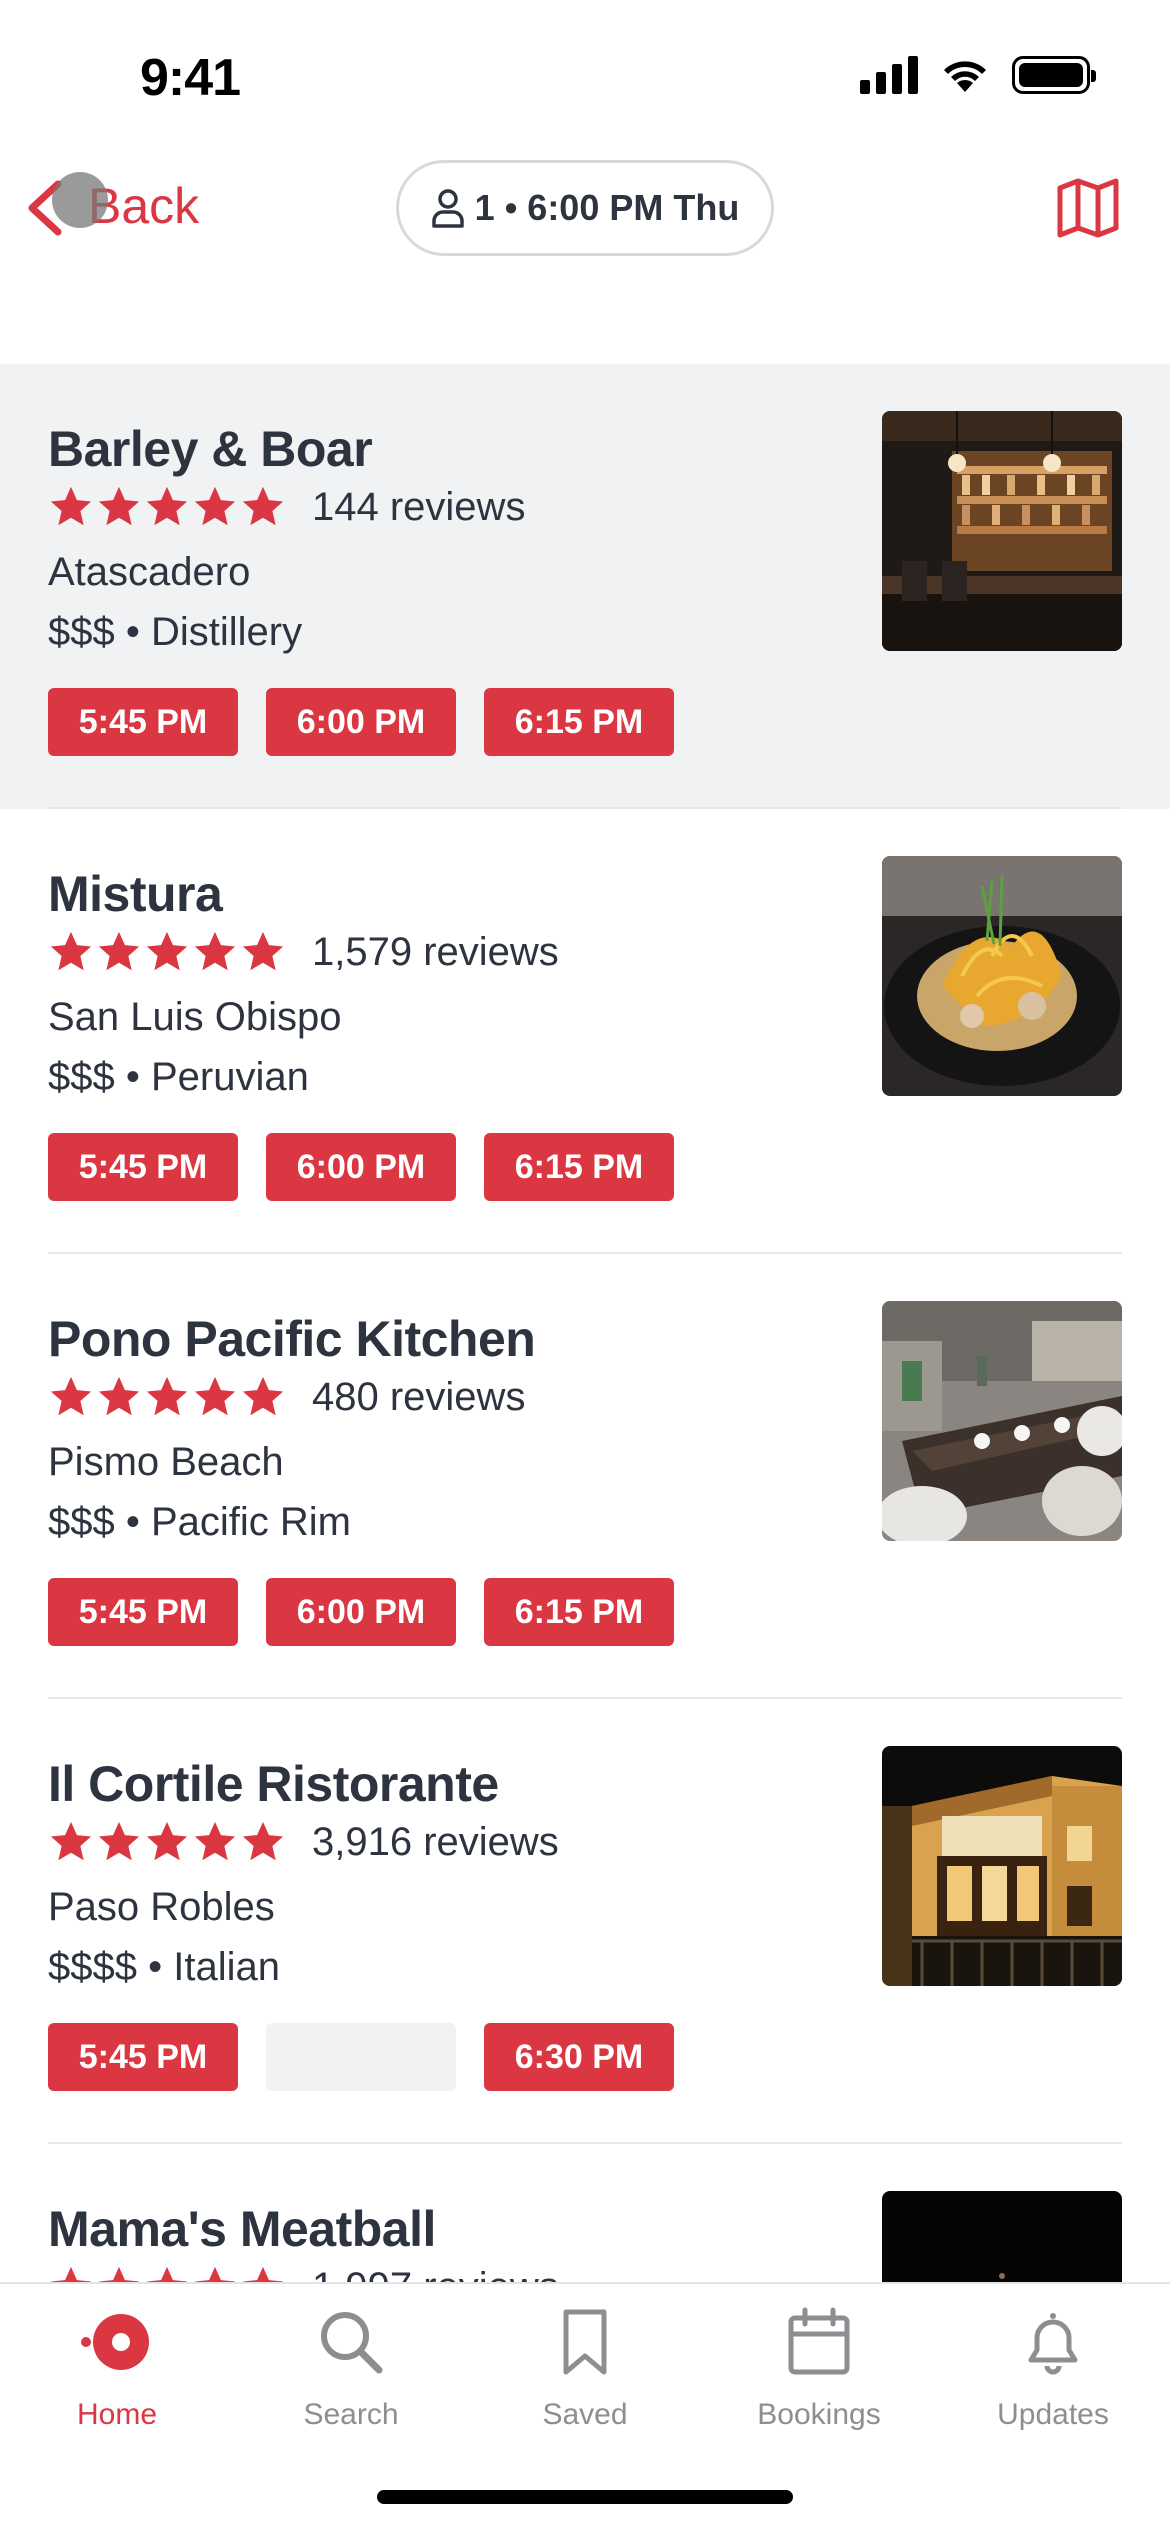 This screenshot has height=2532, width=1170. Describe the element at coordinates (178, 1077) in the screenshot. I see `restaurant-price-cuisine: $$$ • Peruvian` at that location.